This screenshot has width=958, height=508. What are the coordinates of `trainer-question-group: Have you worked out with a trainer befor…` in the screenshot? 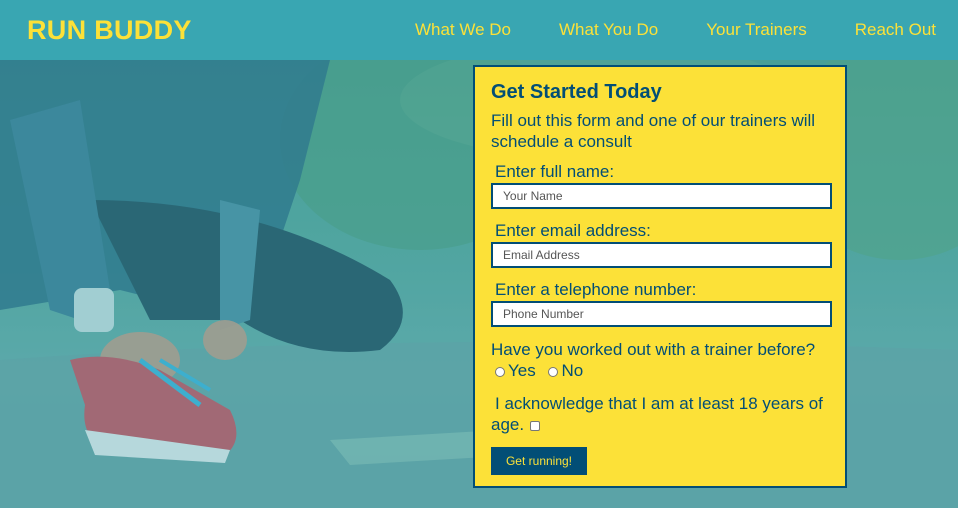 It's located at (656, 360).